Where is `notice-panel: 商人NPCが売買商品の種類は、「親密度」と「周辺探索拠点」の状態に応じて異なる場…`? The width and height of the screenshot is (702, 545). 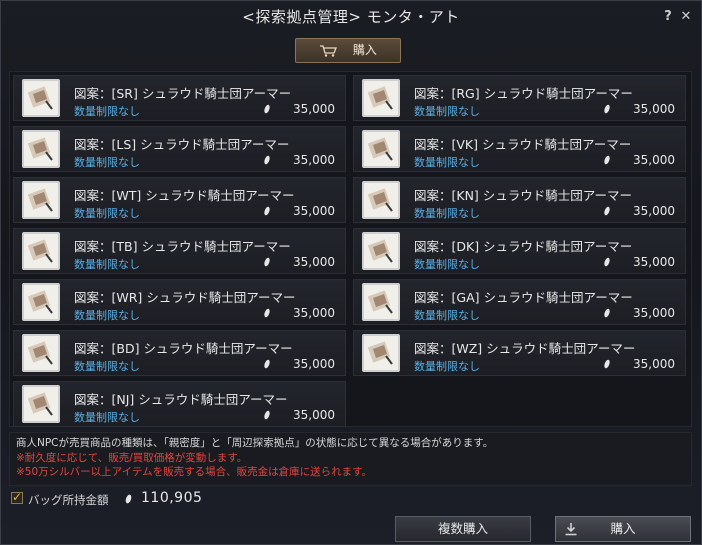 notice-panel: 商人NPCが売買商品の種類は、「親密度」と「周辺探索拠点」の状態に応じて異なる場… is located at coordinates (350, 459).